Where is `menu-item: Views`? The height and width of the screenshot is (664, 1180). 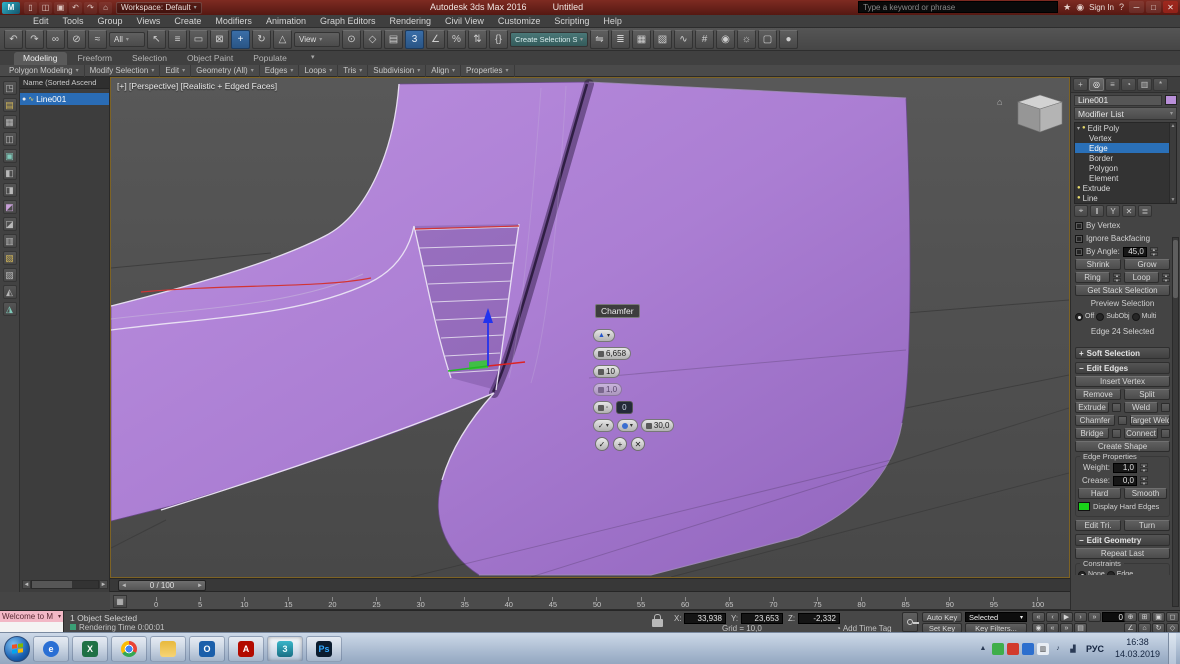 menu-item: Views is located at coordinates (149, 21).